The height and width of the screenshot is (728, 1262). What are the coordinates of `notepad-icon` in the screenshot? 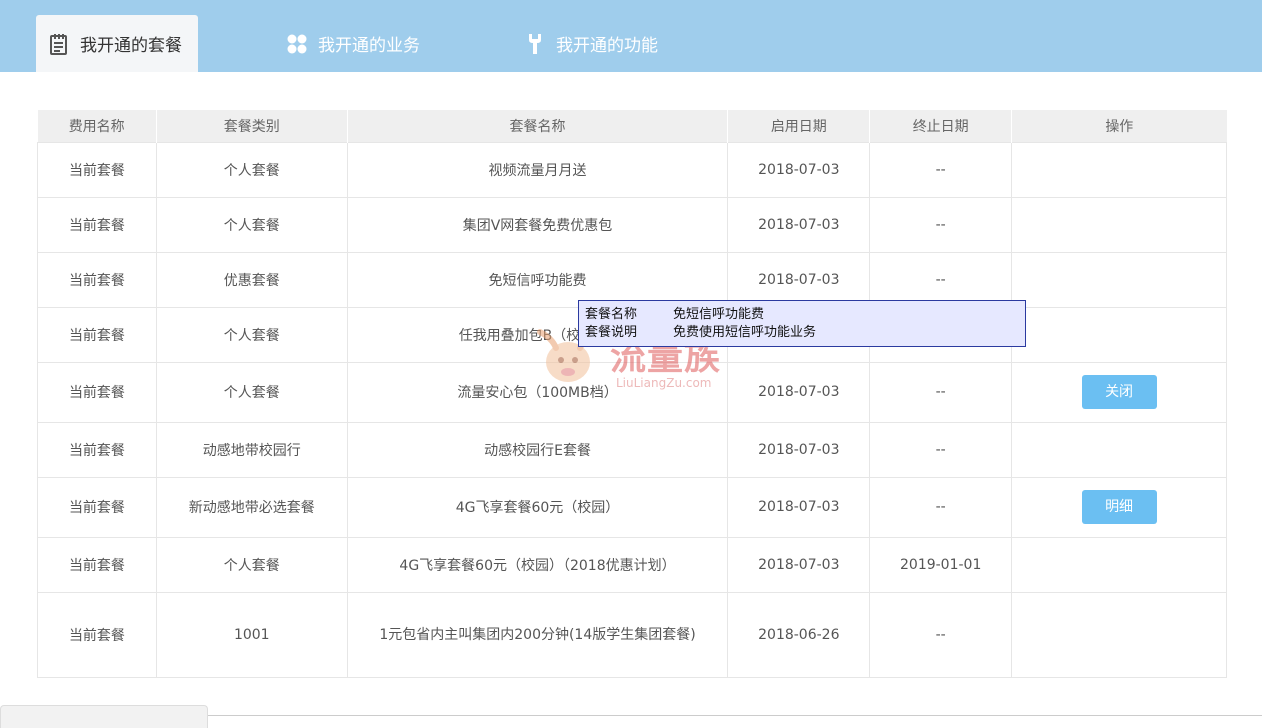 It's located at (59, 44).